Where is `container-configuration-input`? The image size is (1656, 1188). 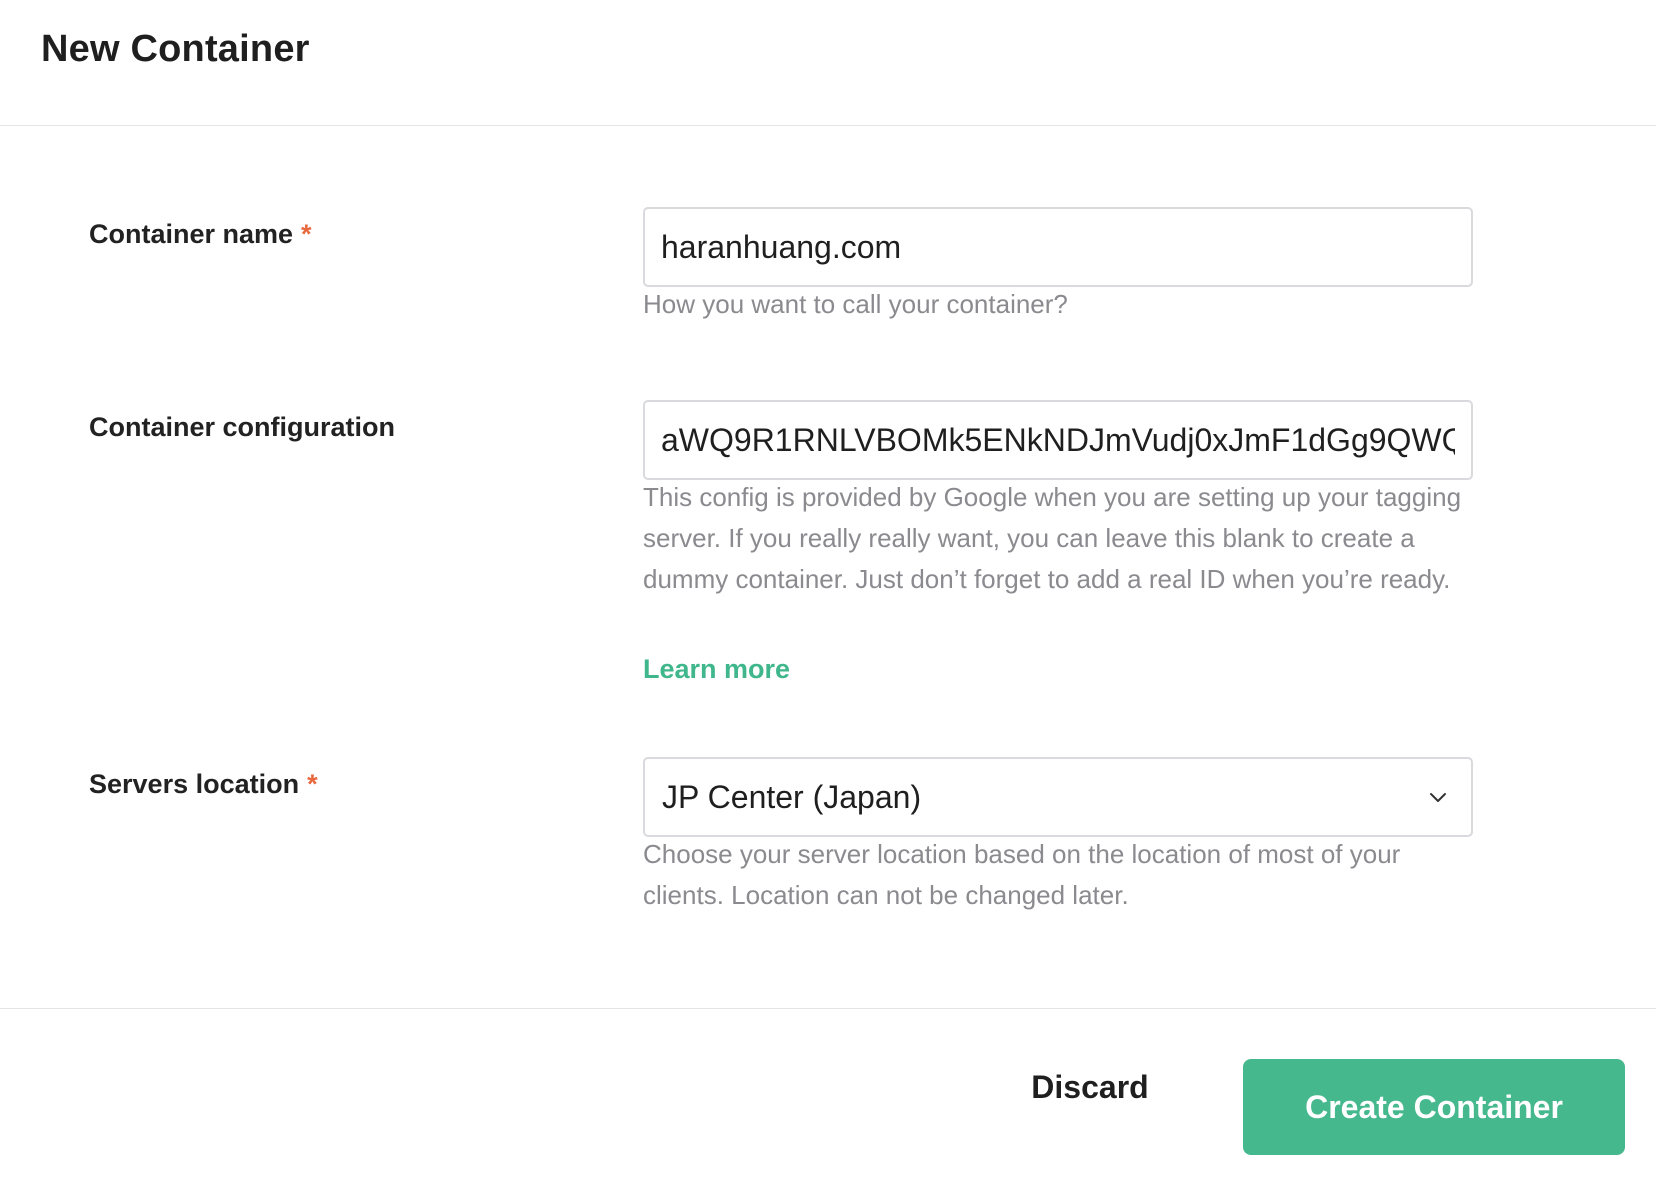
container-configuration-input is located at coordinates (1058, 440).